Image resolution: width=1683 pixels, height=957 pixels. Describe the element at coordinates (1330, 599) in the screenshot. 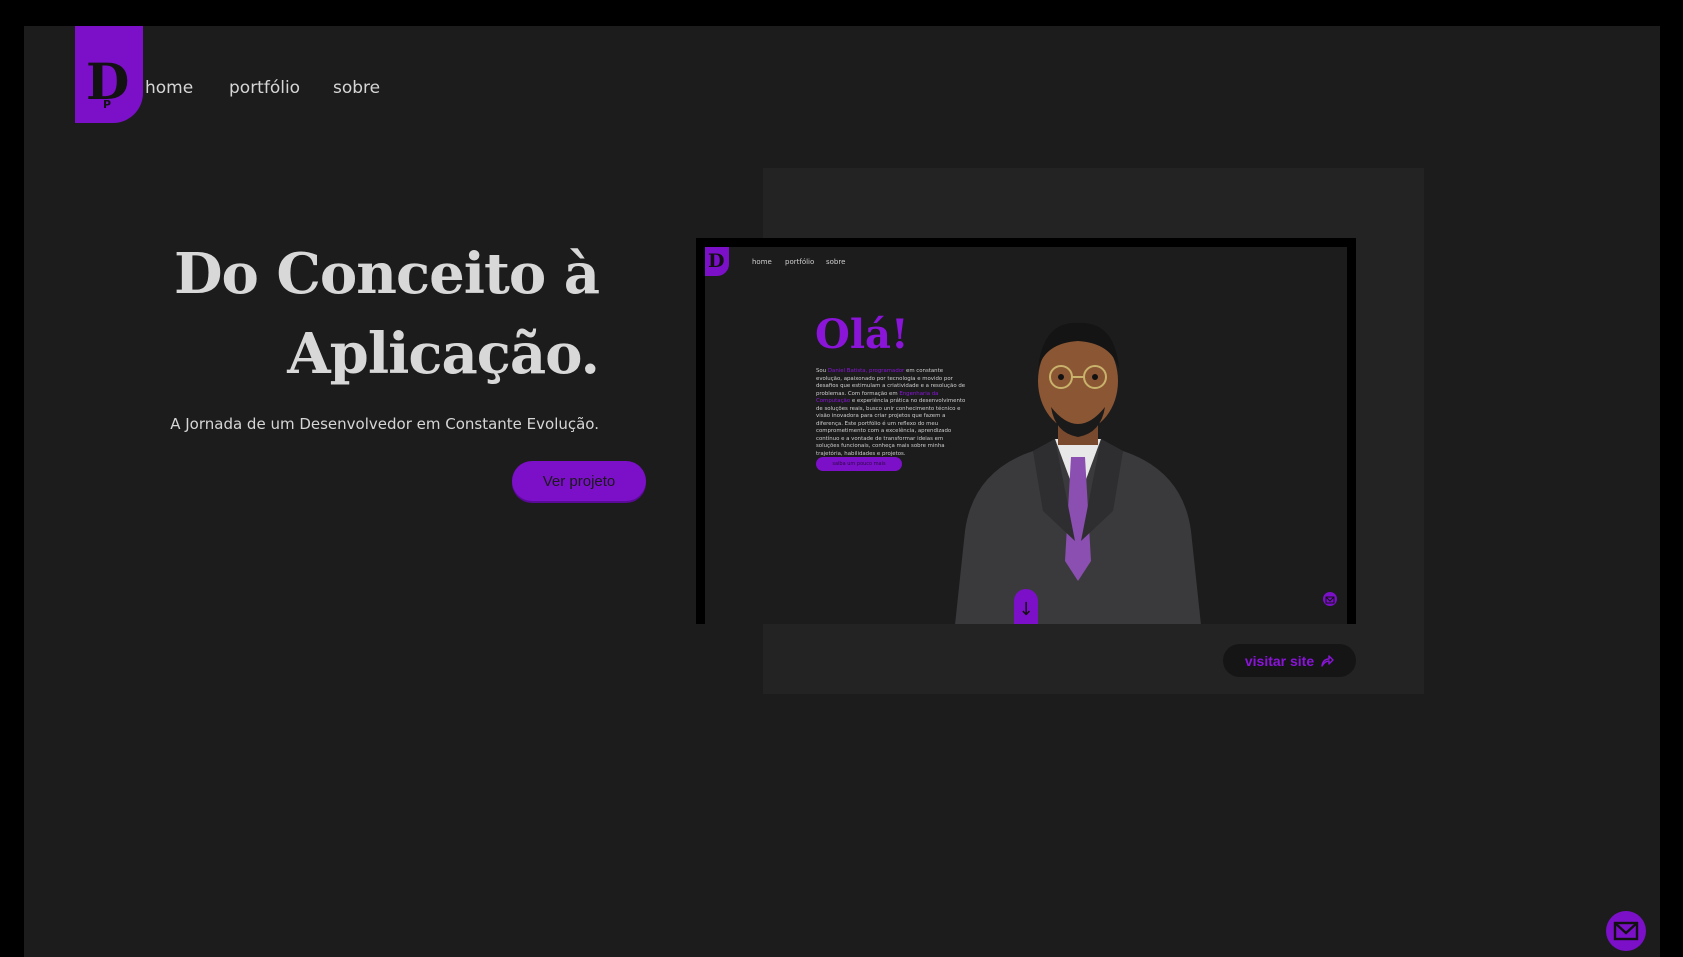

I see `preview-envelope-icon` at that location.